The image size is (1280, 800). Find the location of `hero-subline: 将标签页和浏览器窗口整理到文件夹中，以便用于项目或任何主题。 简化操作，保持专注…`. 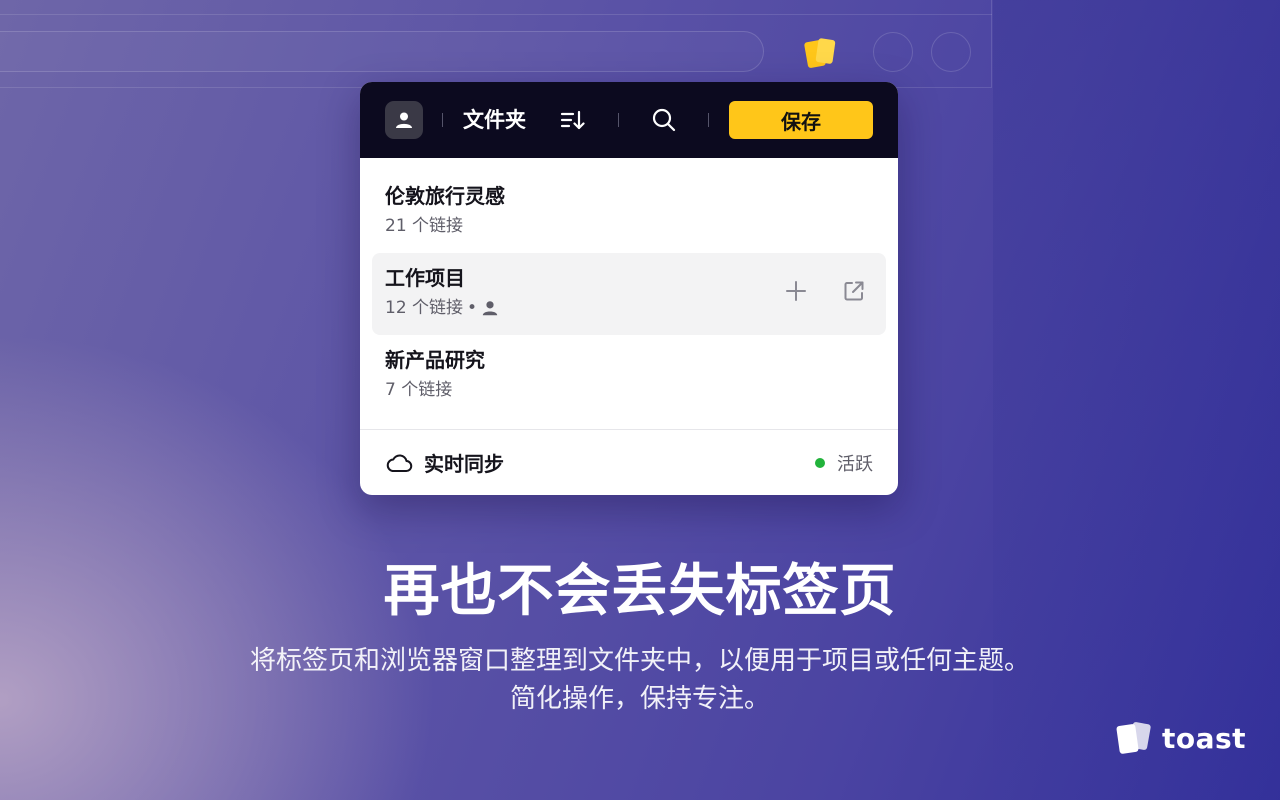

hero-subline: 将标签页和浏览器窗口整理到文件夹中，以便用于项目或任何主题。 简化操作，保持专注… is located at coordinates (640, 680).